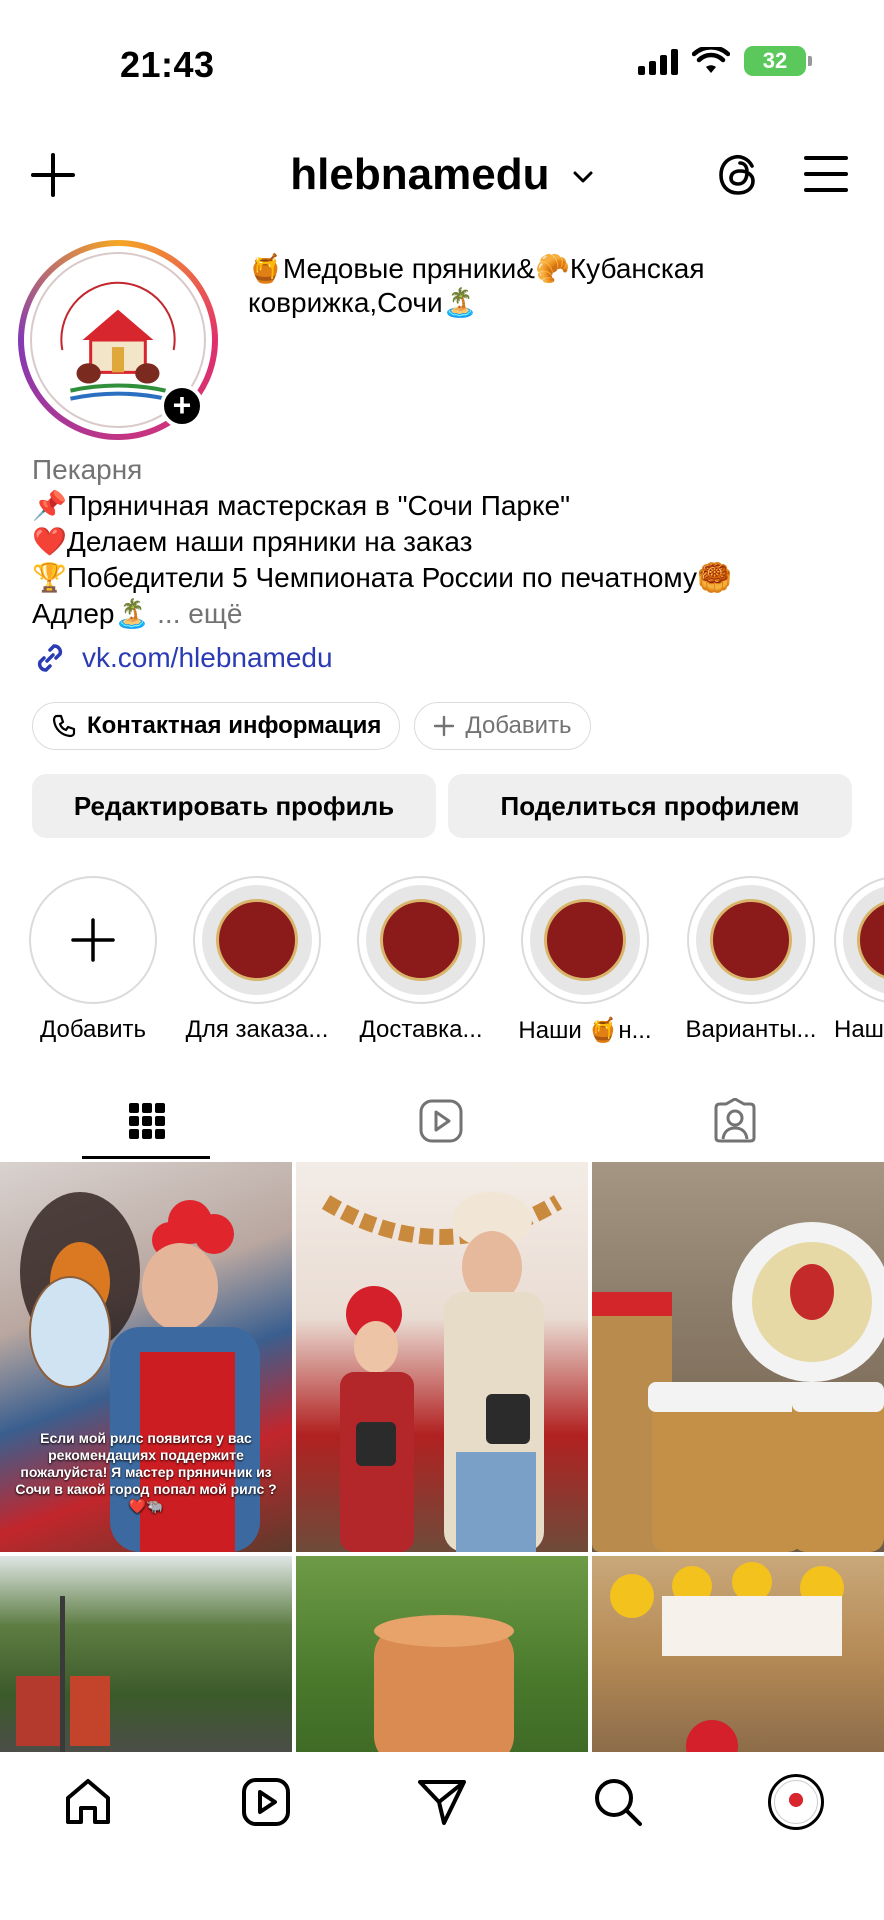 The width and height of the screenshot is (884, 1920). I want to click on tab-tagged, so click(735, 1121).